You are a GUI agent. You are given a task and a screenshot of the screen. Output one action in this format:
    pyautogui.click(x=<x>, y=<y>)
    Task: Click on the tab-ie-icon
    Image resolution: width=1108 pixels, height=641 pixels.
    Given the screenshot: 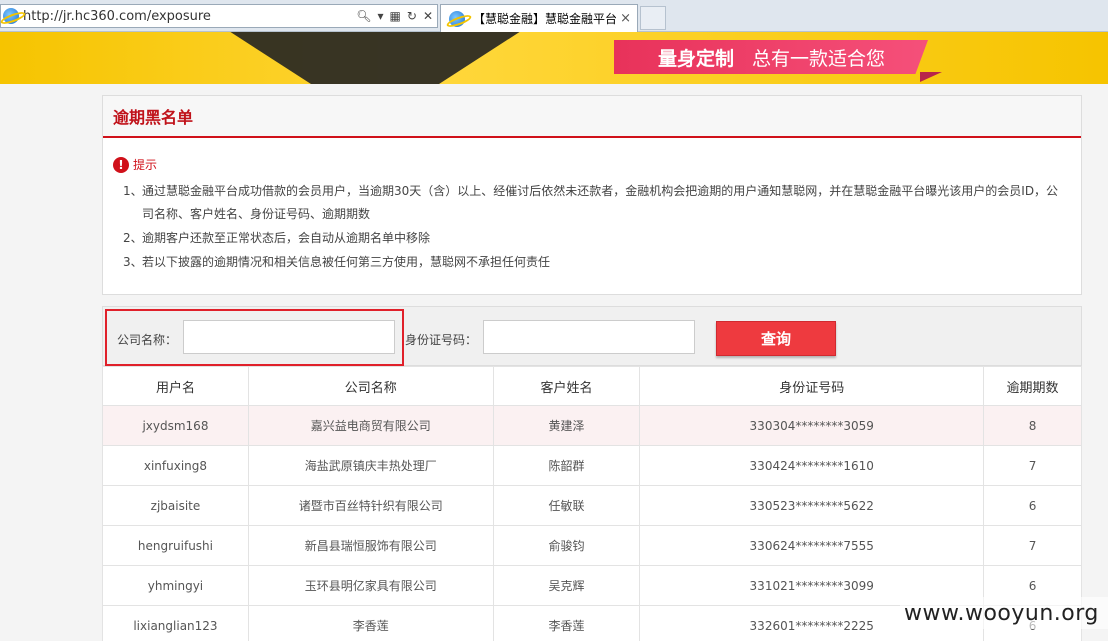 What is the action you would take?
    pyautogui.click(x=457, y=18)
    